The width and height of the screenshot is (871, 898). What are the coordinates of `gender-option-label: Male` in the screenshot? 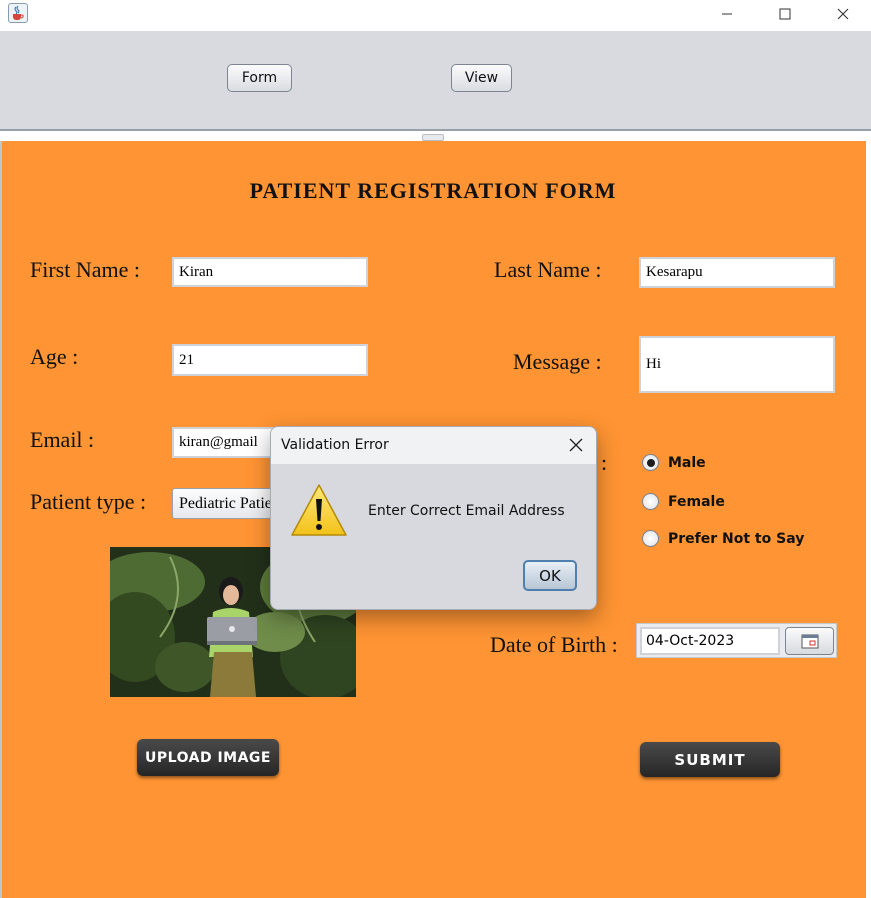 It's located at (687, 462).